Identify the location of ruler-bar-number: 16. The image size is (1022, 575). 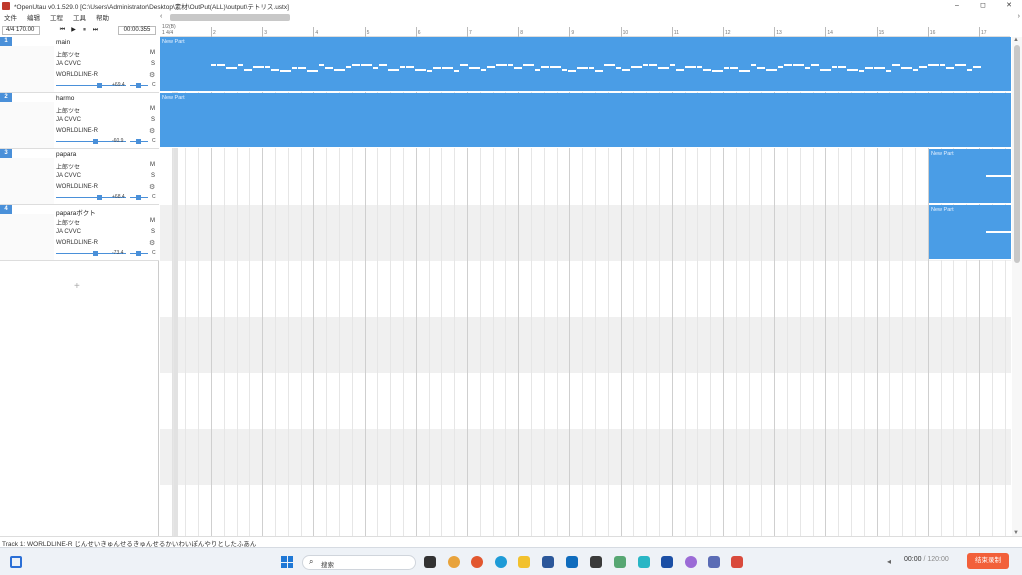
(932, 33).